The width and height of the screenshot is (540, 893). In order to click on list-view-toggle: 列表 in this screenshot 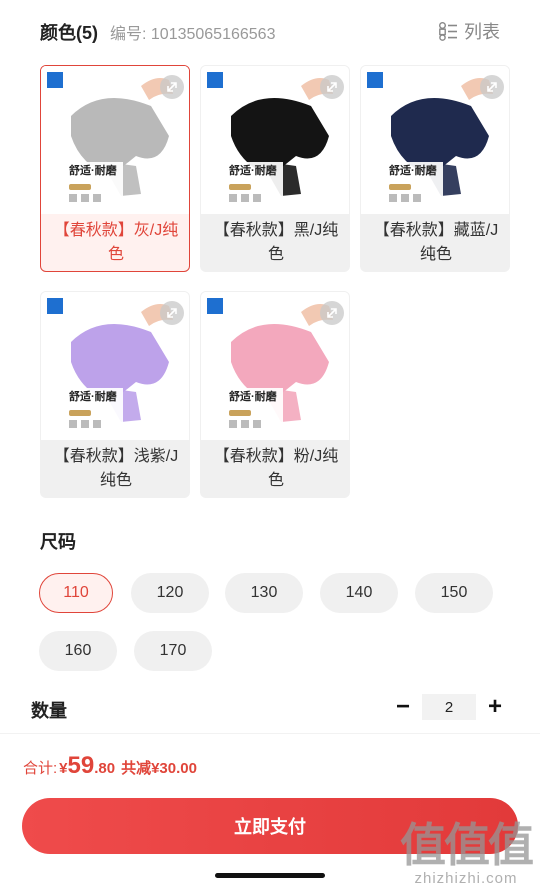, I will do `click(469, 31)`.